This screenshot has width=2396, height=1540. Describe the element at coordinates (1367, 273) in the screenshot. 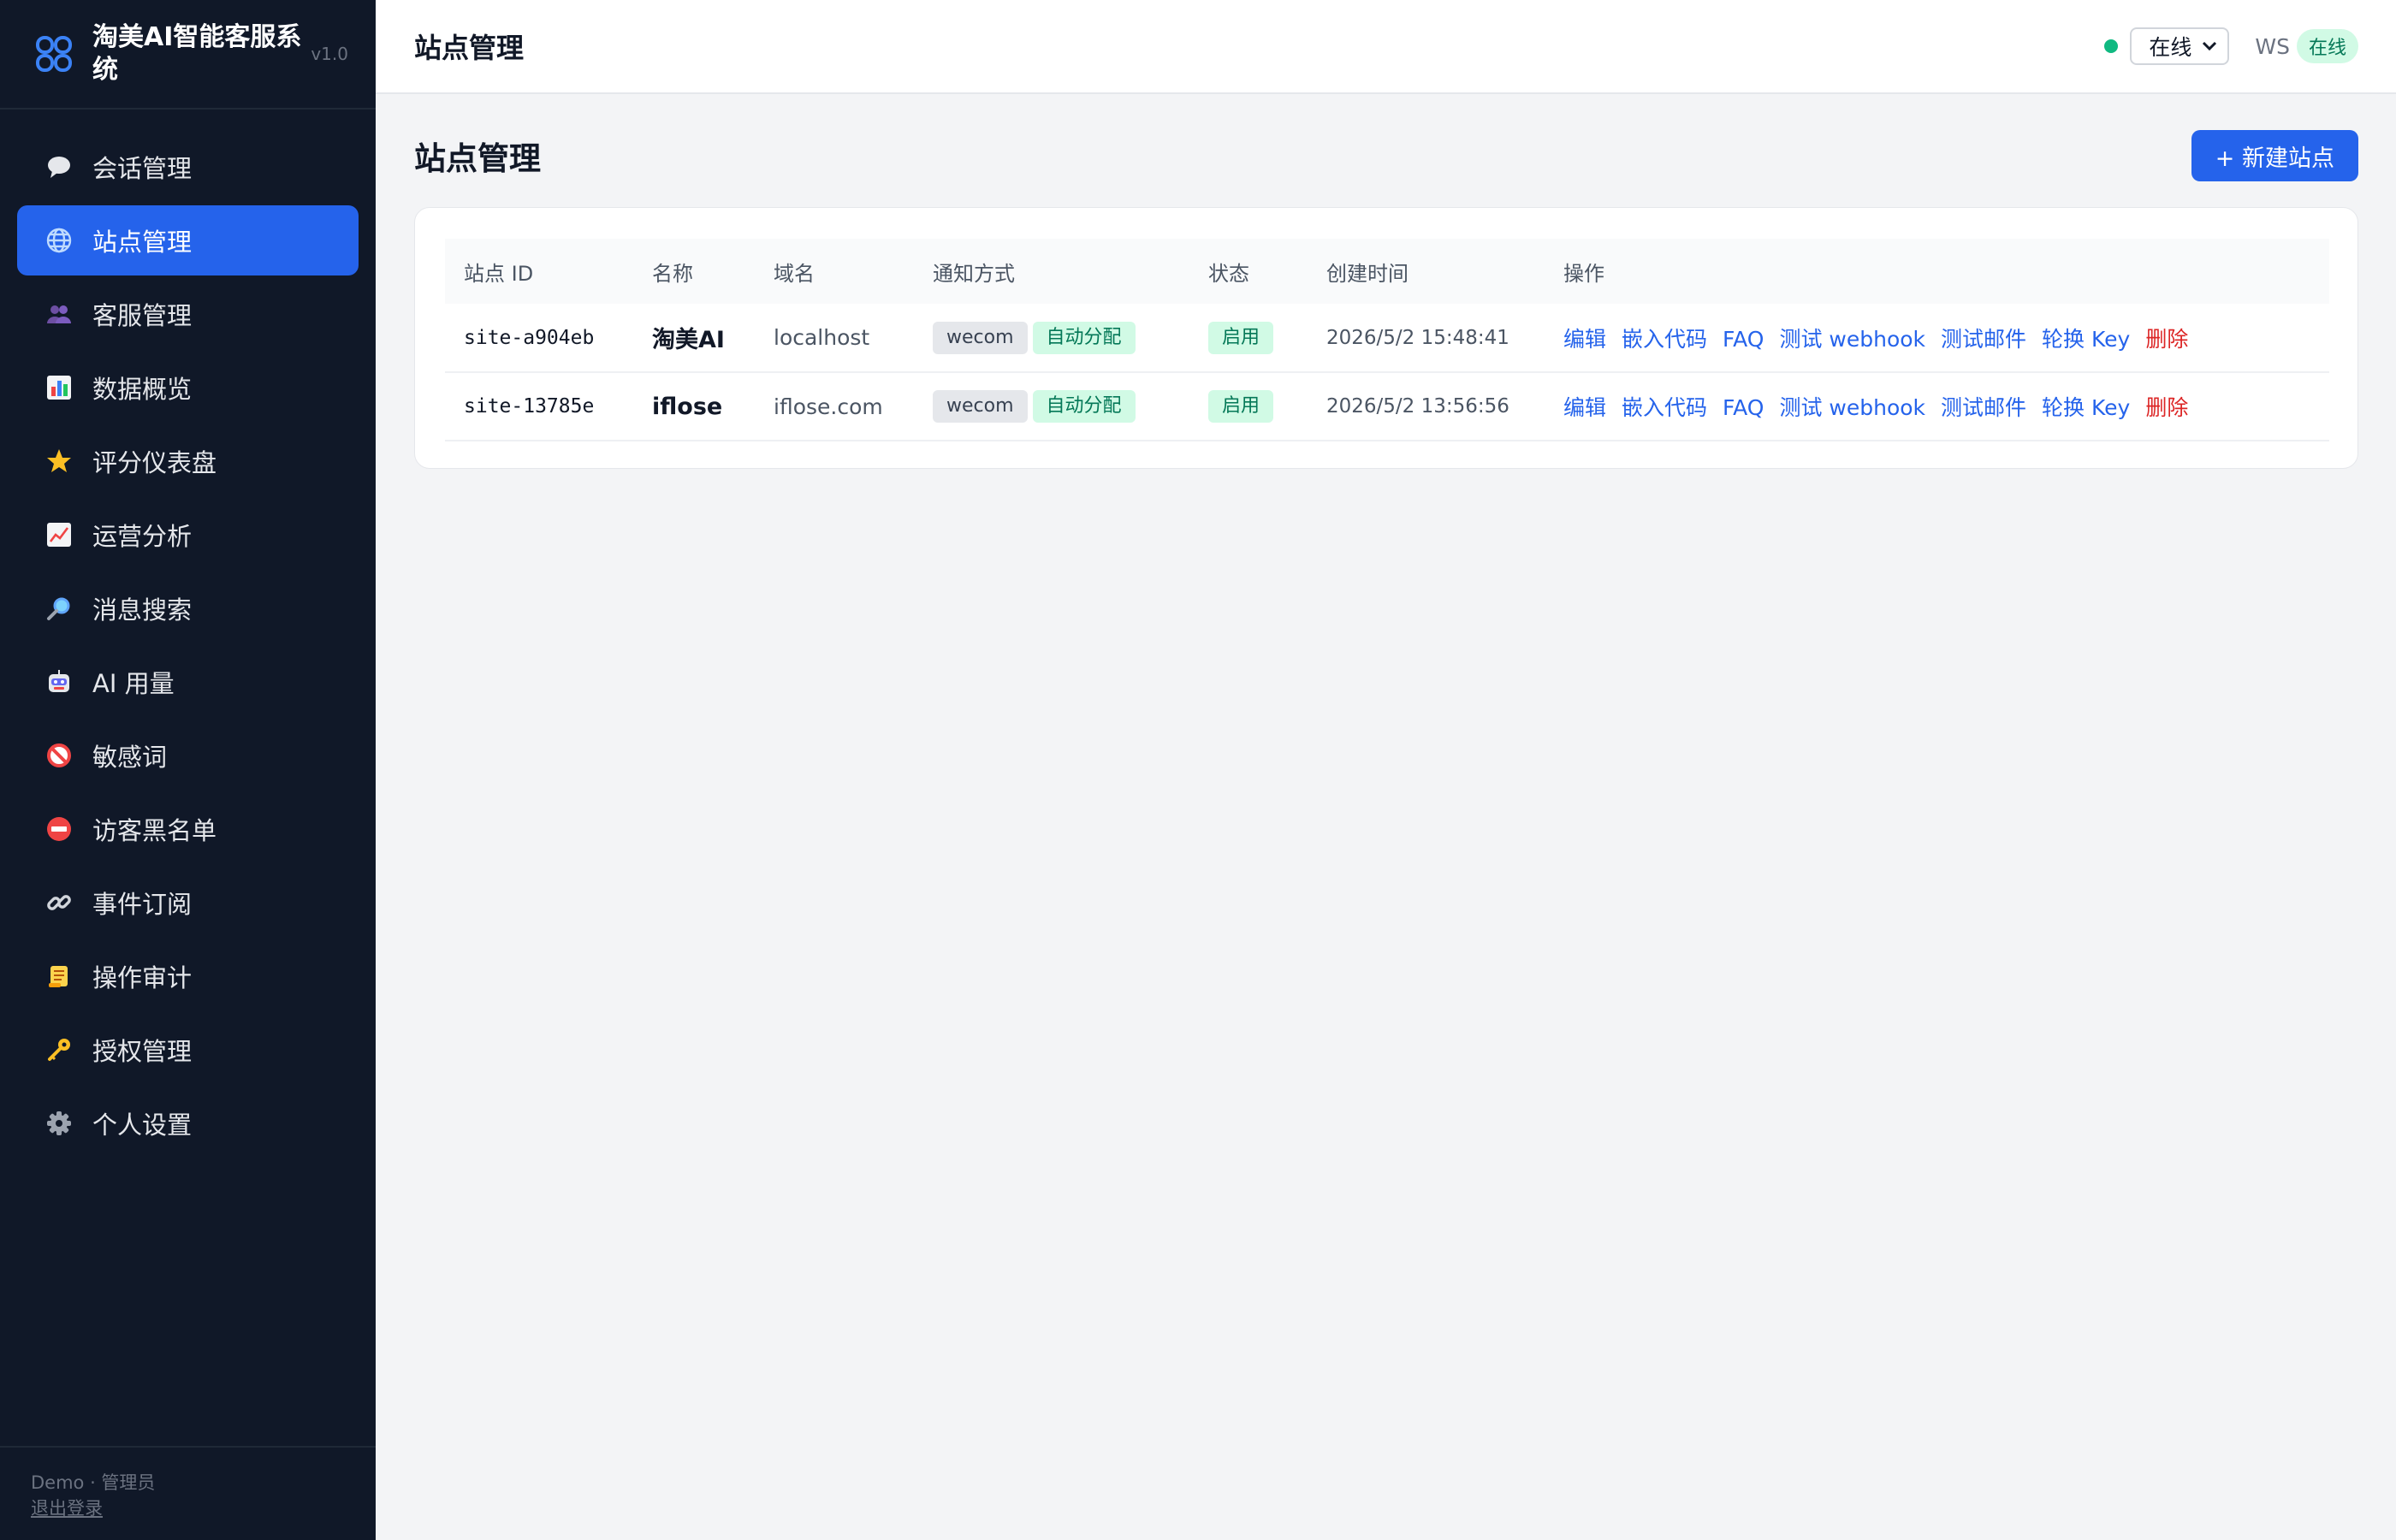

I see `column-header-created: 创建时间` at that location.